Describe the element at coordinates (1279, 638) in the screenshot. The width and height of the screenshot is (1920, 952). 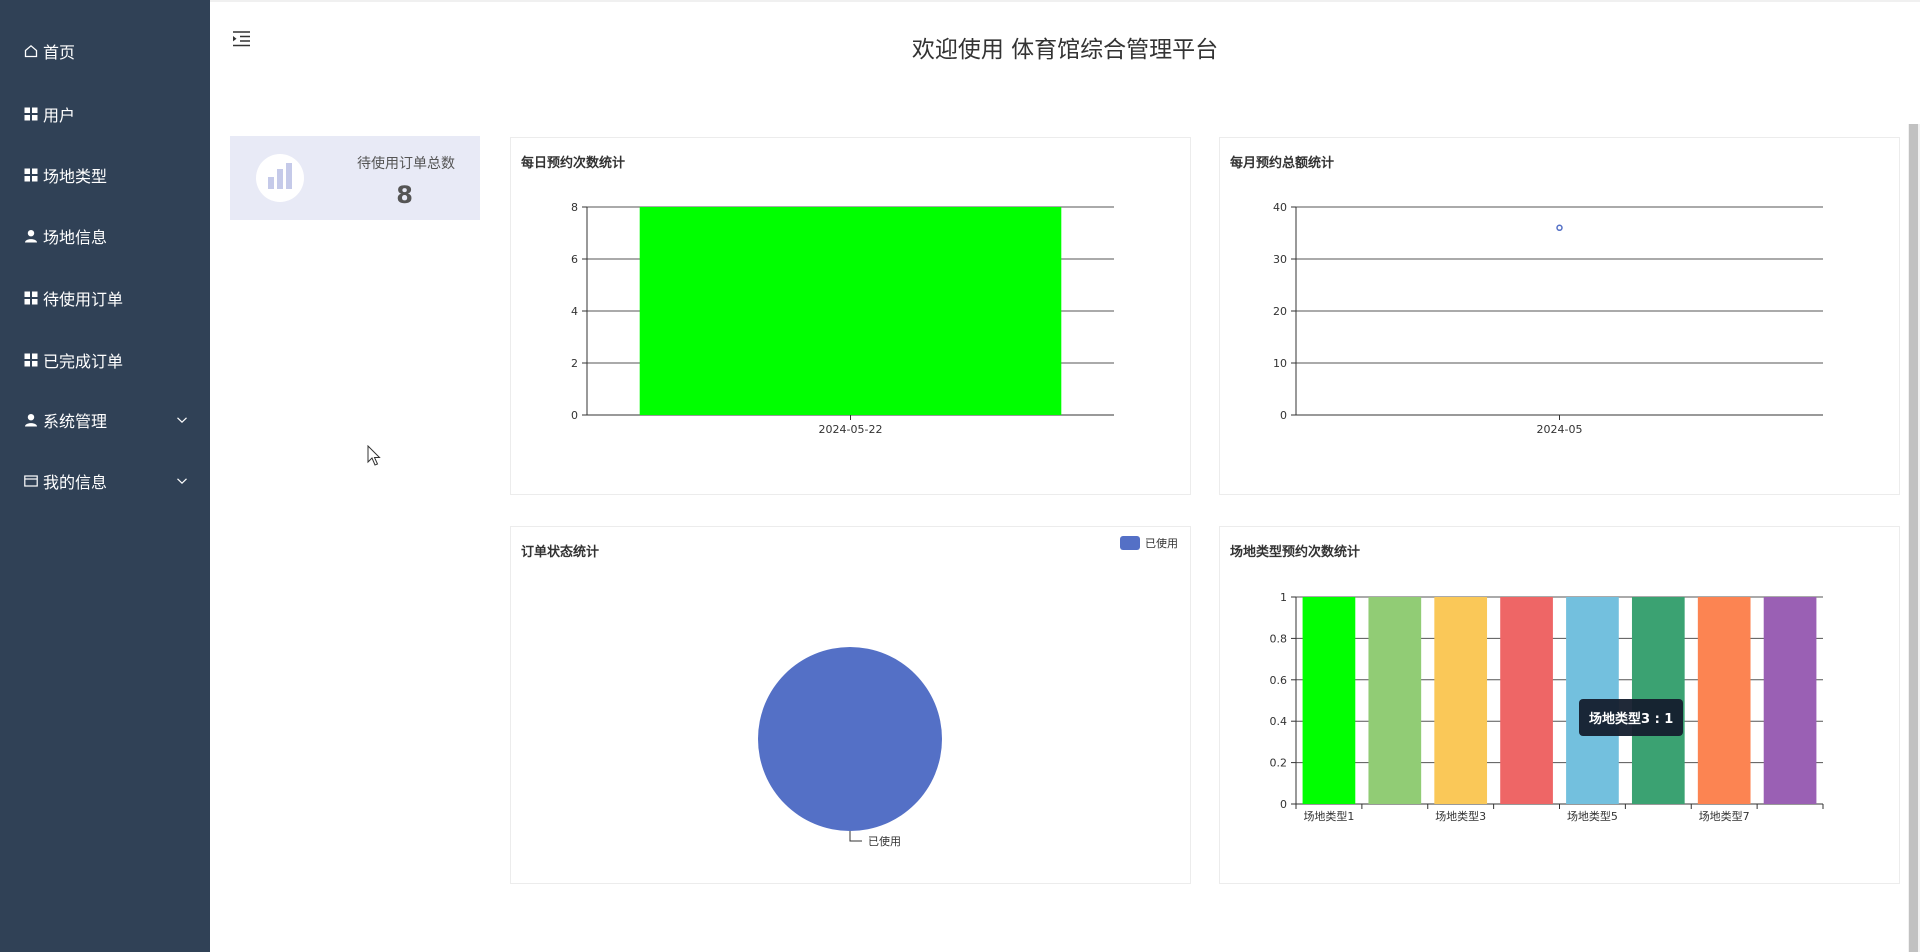
I see `y-tick-label: 0.8` at that location.